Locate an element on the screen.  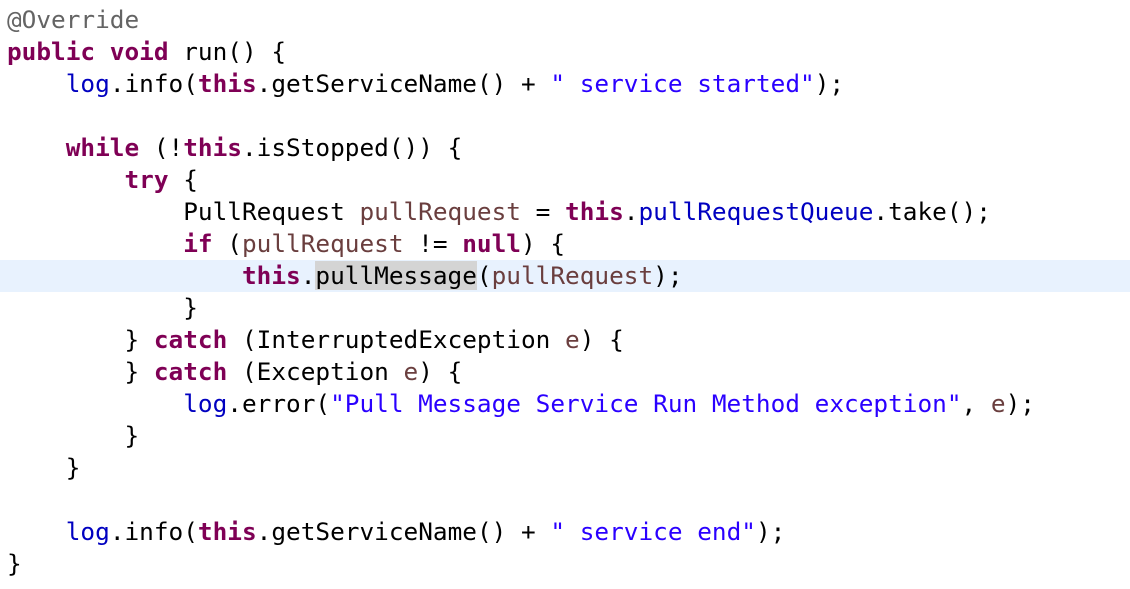
code-token: run() { is located at coordinates (227, 51).